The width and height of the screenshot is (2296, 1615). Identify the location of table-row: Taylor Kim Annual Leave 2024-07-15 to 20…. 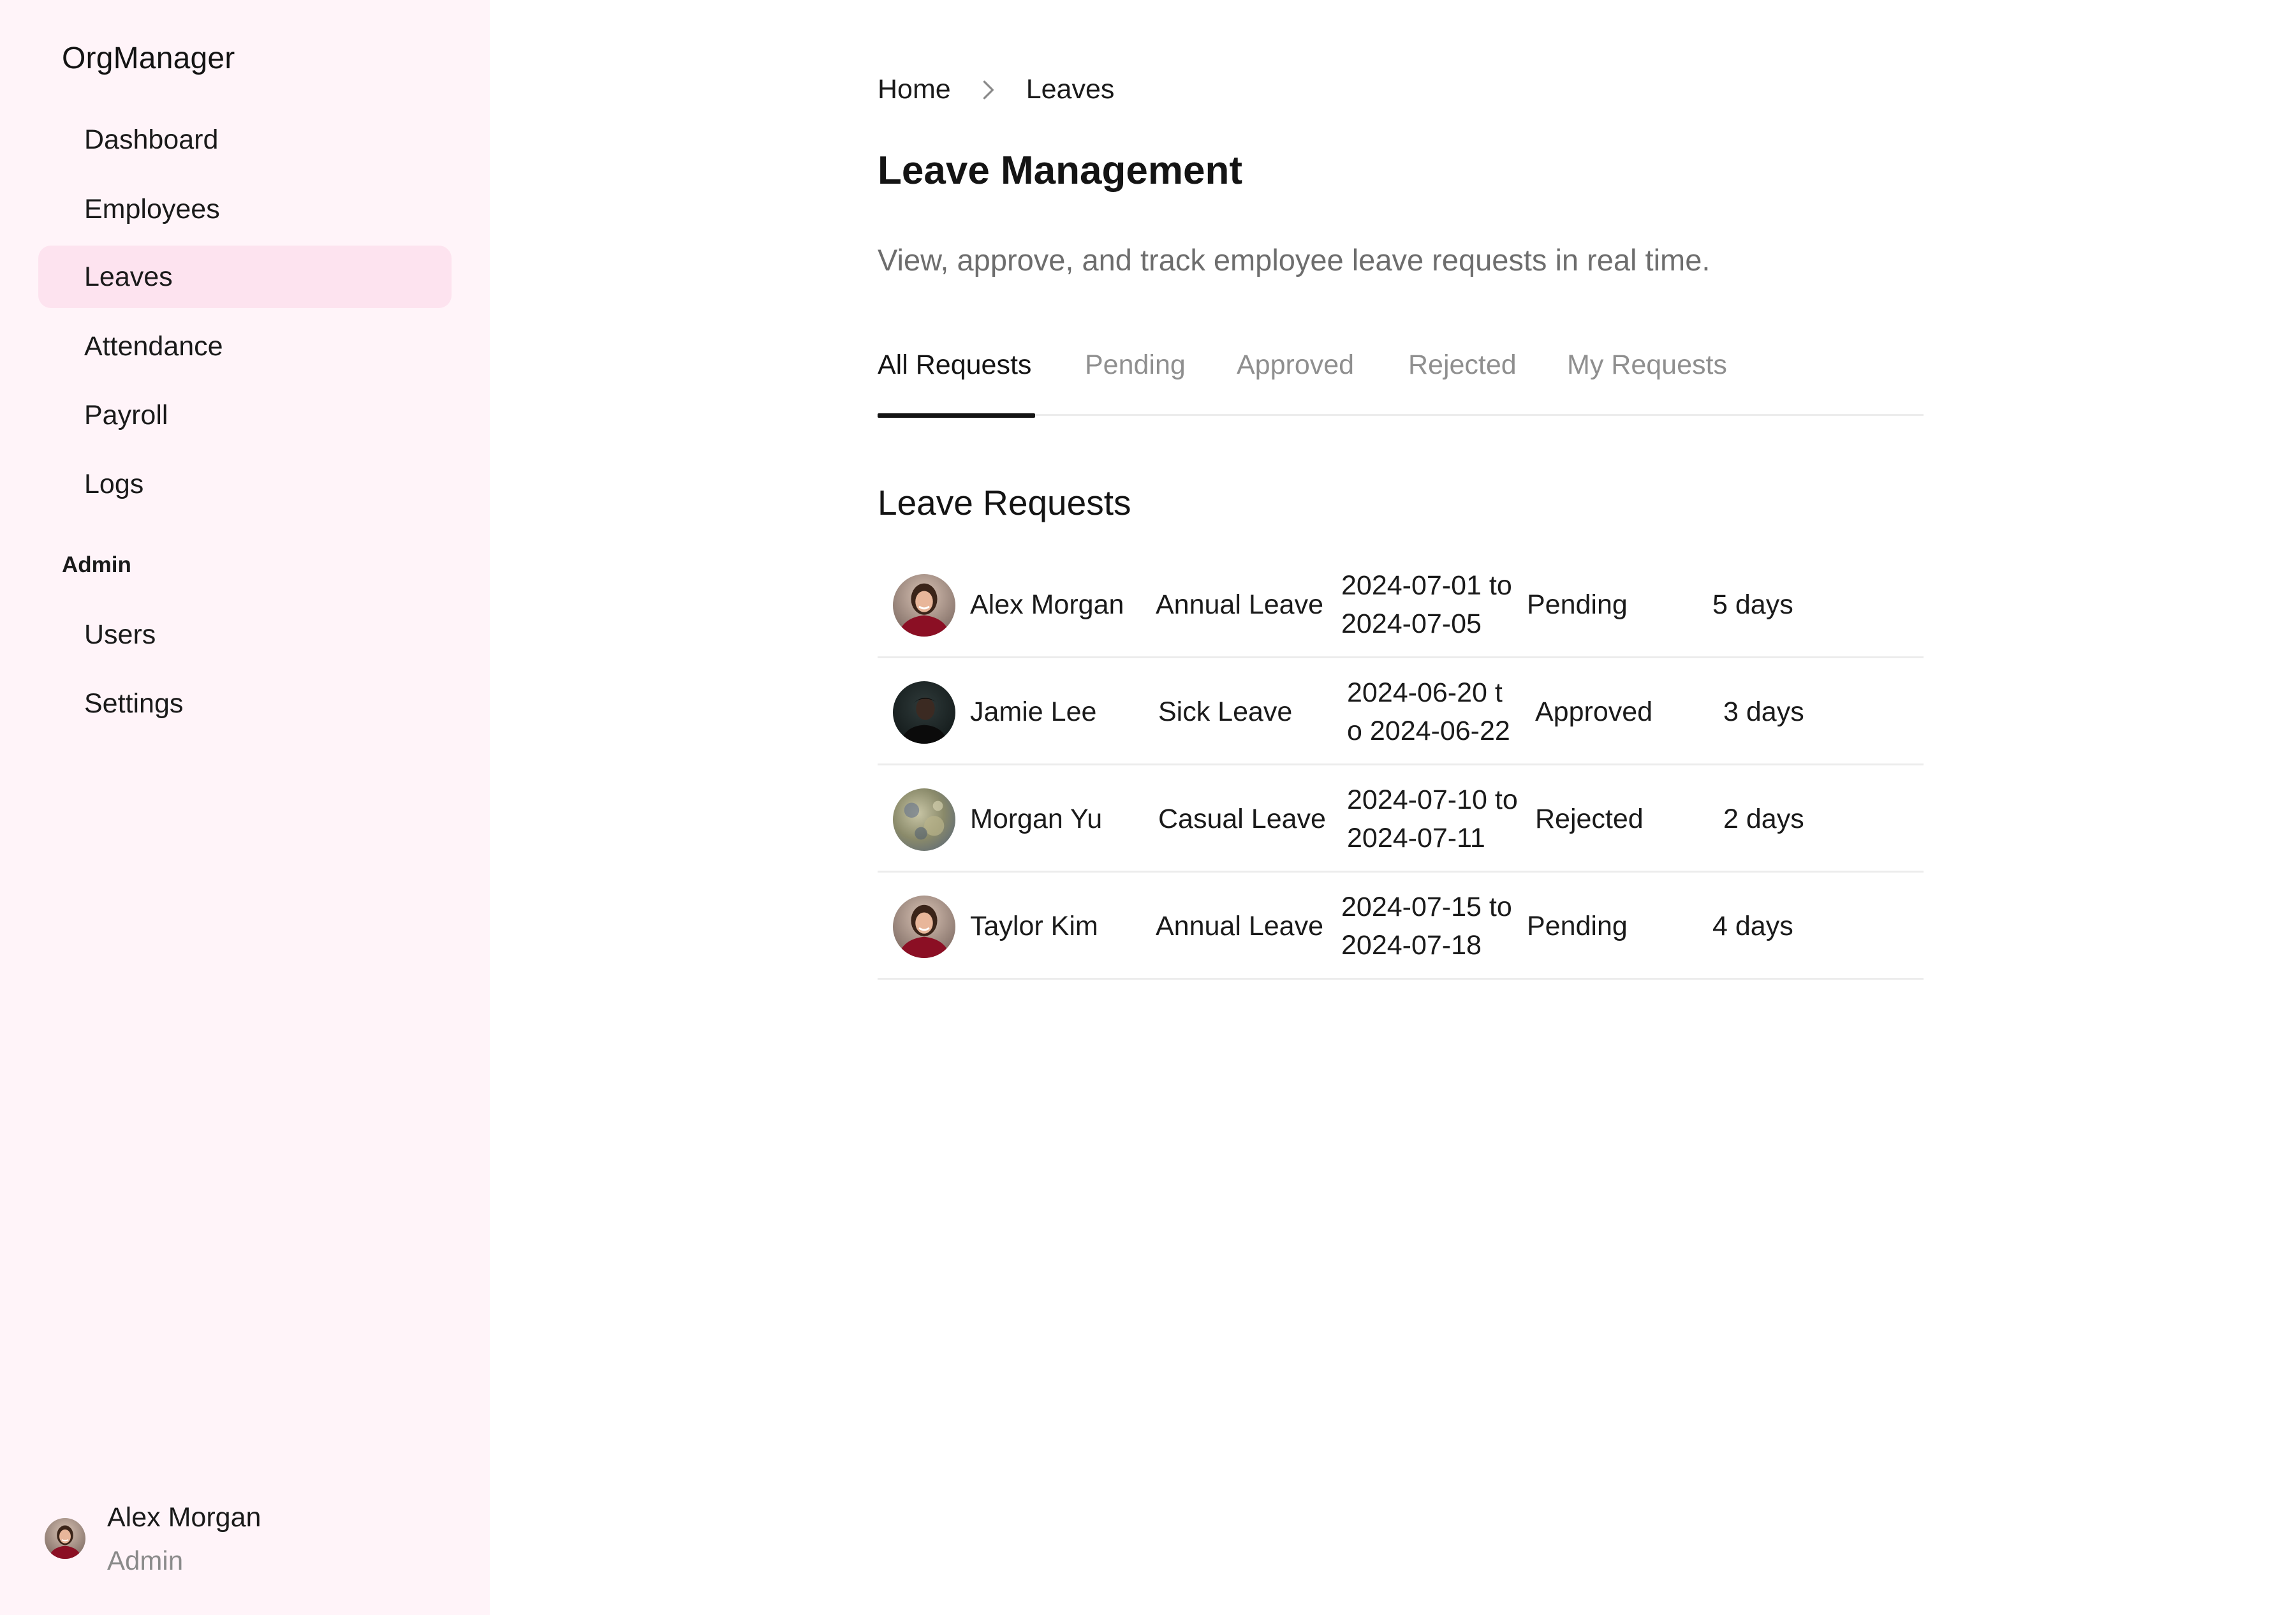
(1401, 926).